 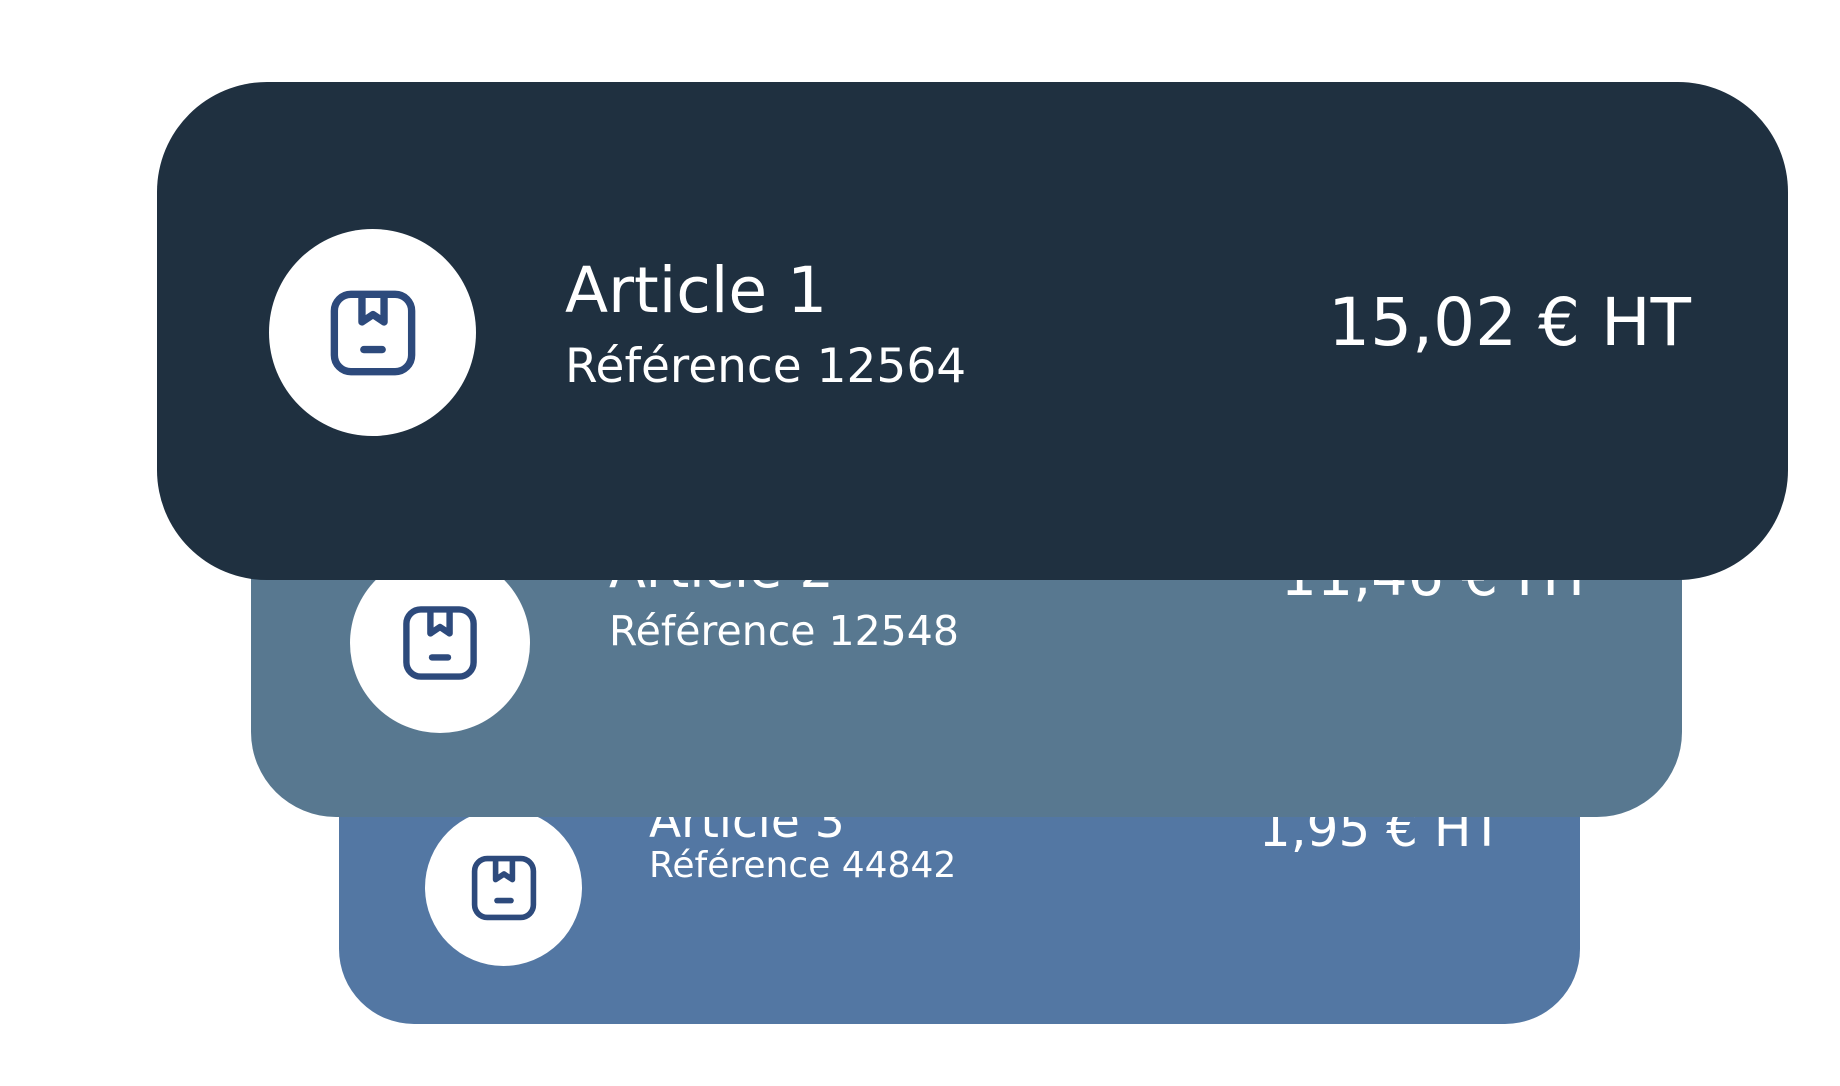 What do you see at coordinates (766, 366) in the screenshot?
I see `article-reference: Référence 12564` at bounding box center [766, 366].